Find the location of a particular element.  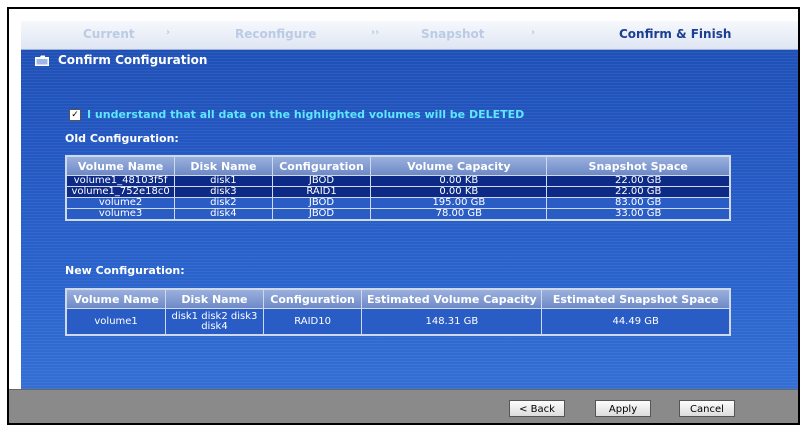

cell-config: RAID1 is located at coordinates (321, 192).